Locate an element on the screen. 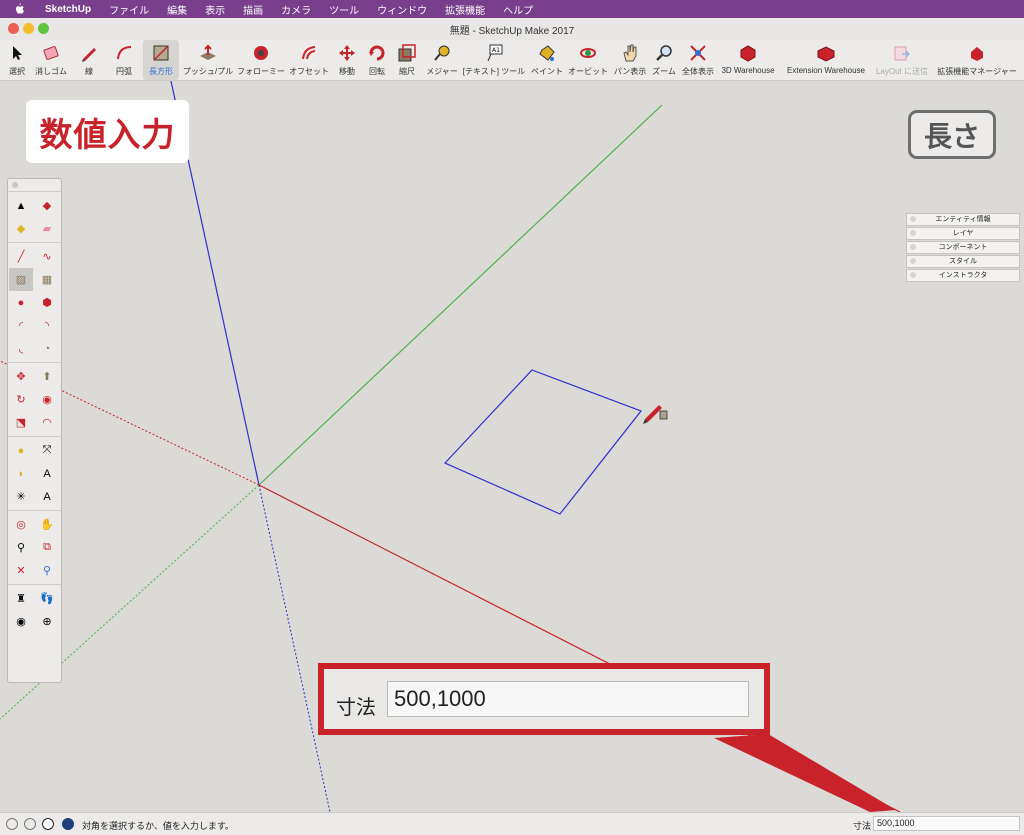  palette-close-button is located at coordinates (15, 185).